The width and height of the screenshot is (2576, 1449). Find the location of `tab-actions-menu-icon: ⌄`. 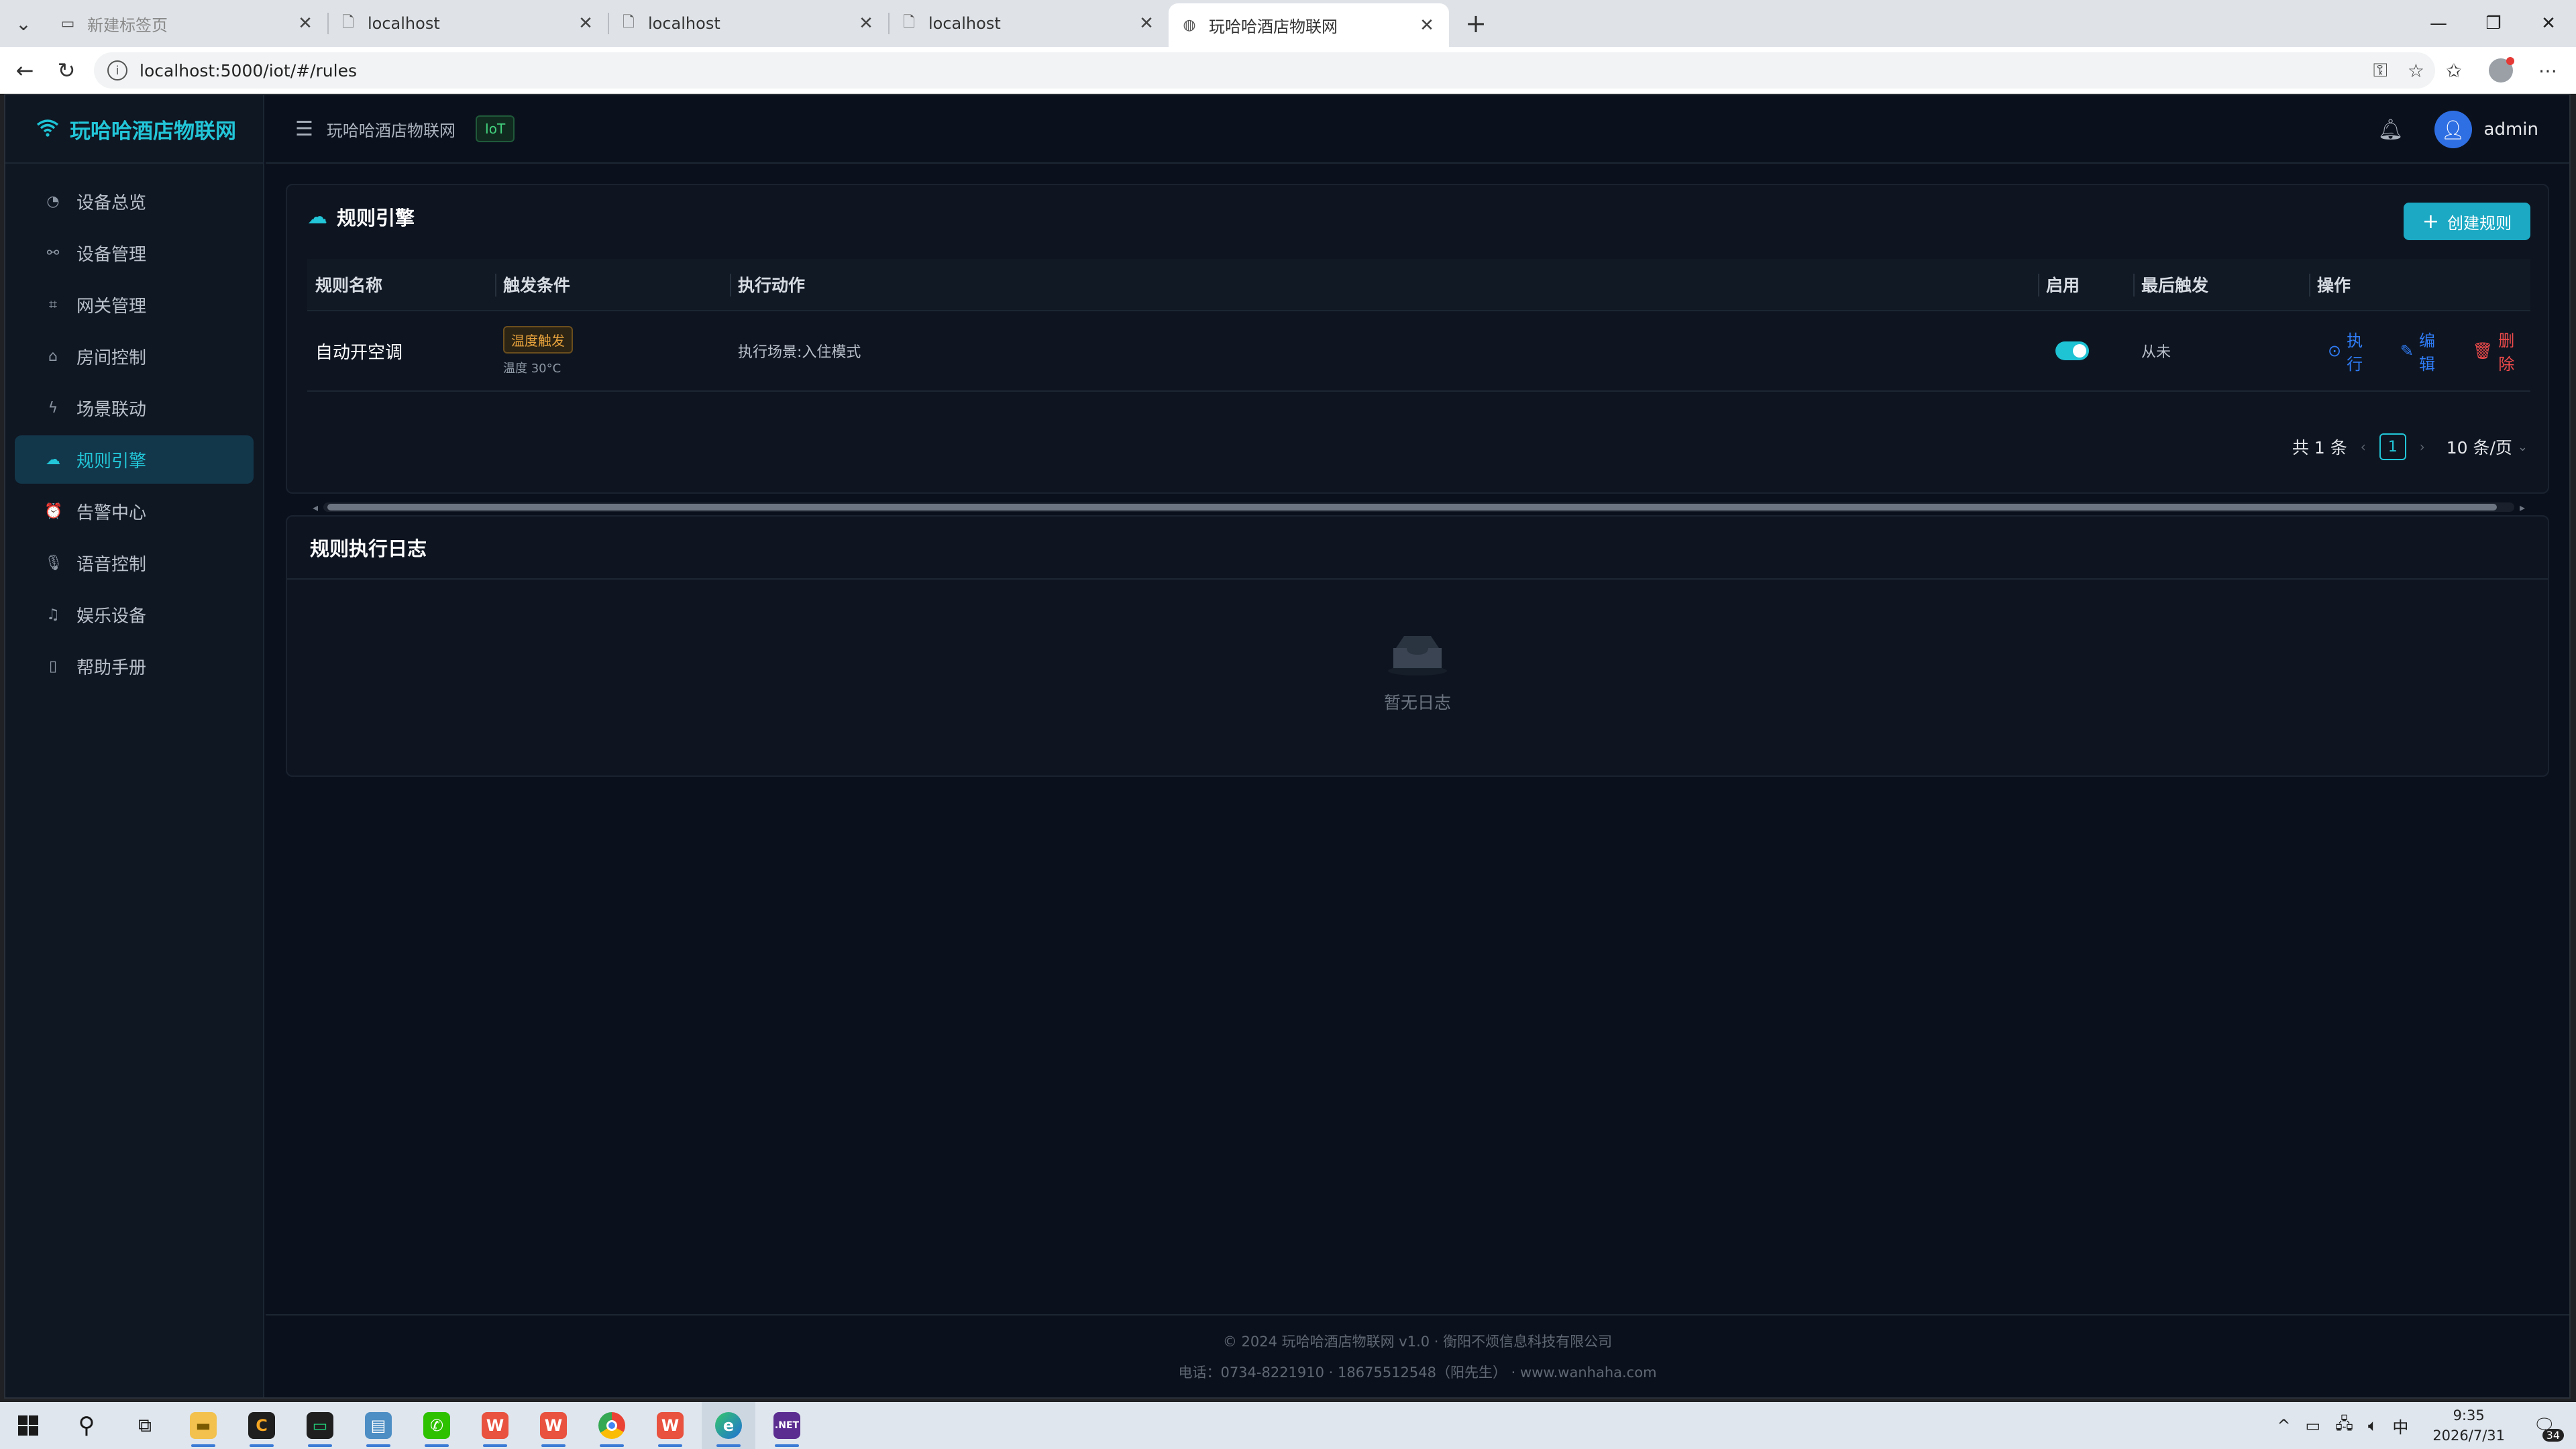

tab-actions-menu-icon: ⌄ is located at coordinates (23, 23).